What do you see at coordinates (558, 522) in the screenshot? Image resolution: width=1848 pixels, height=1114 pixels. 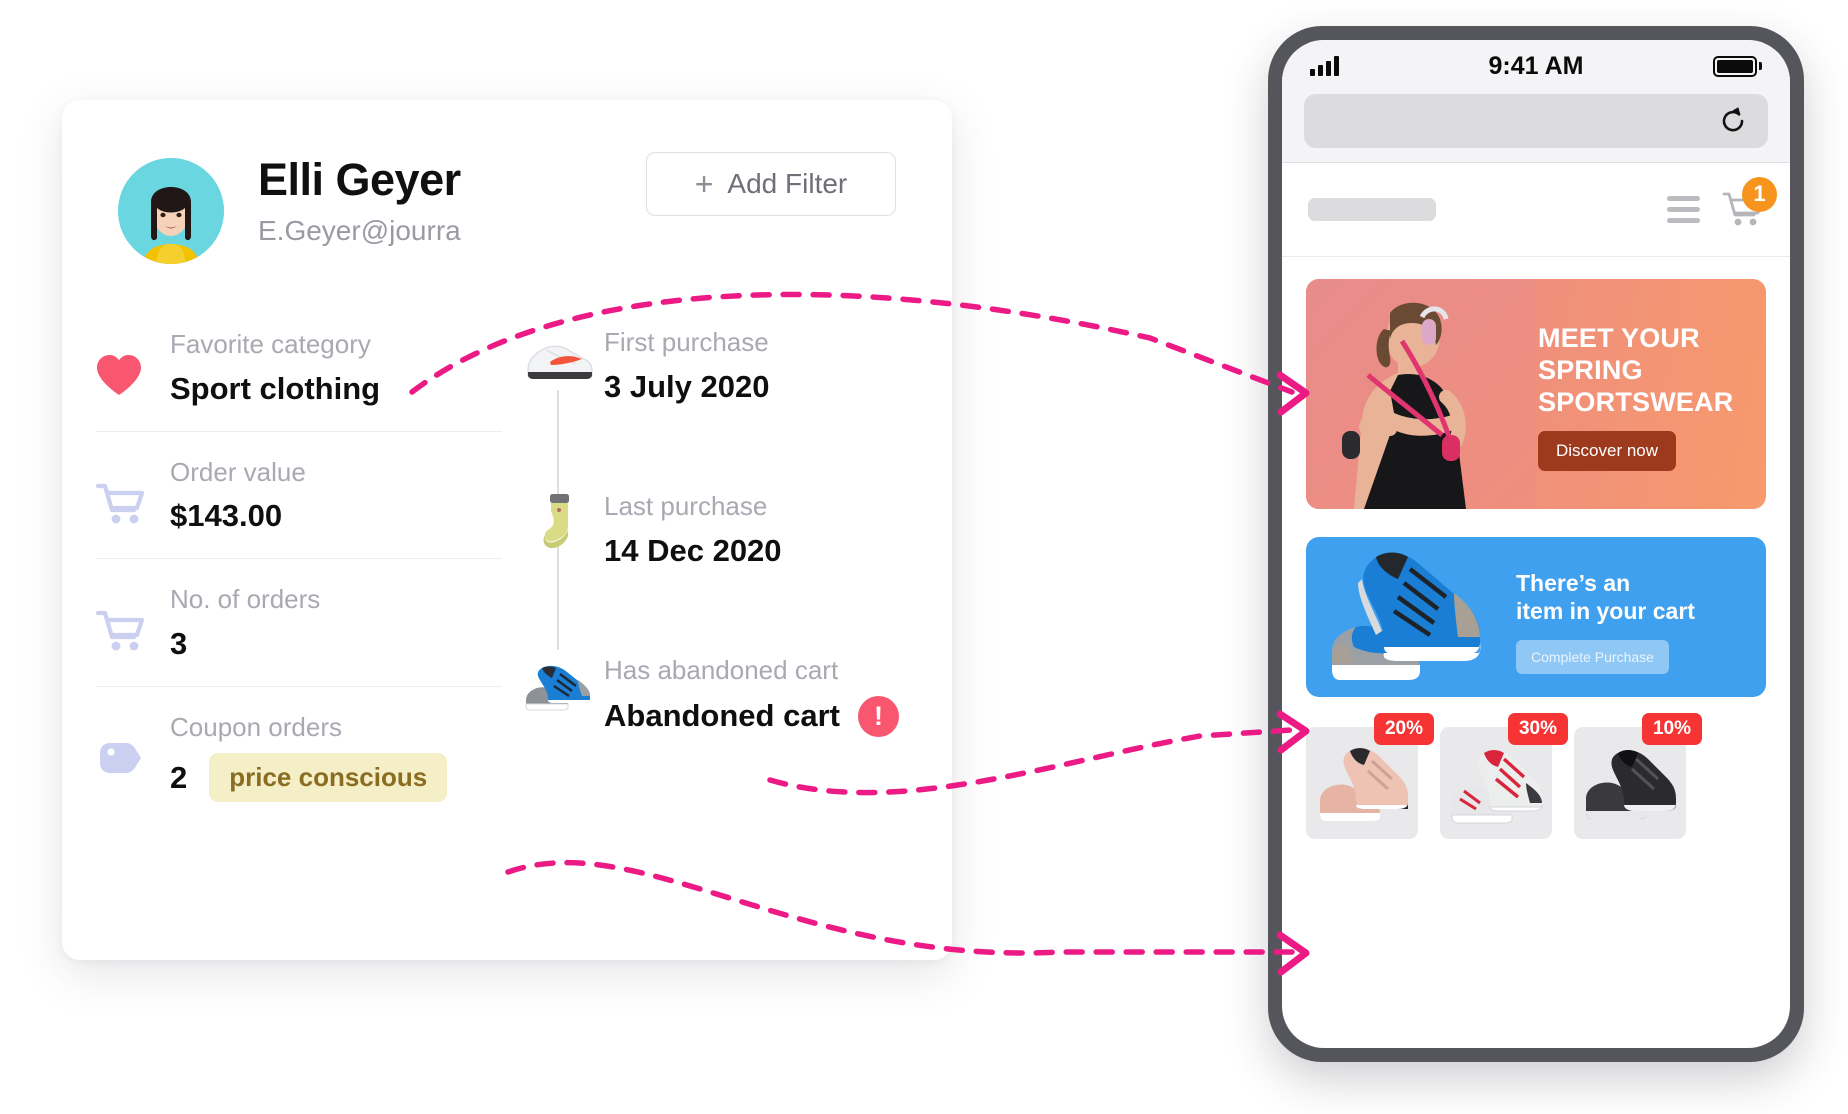 I see `sock-icon` at bounding box center [558, 522].